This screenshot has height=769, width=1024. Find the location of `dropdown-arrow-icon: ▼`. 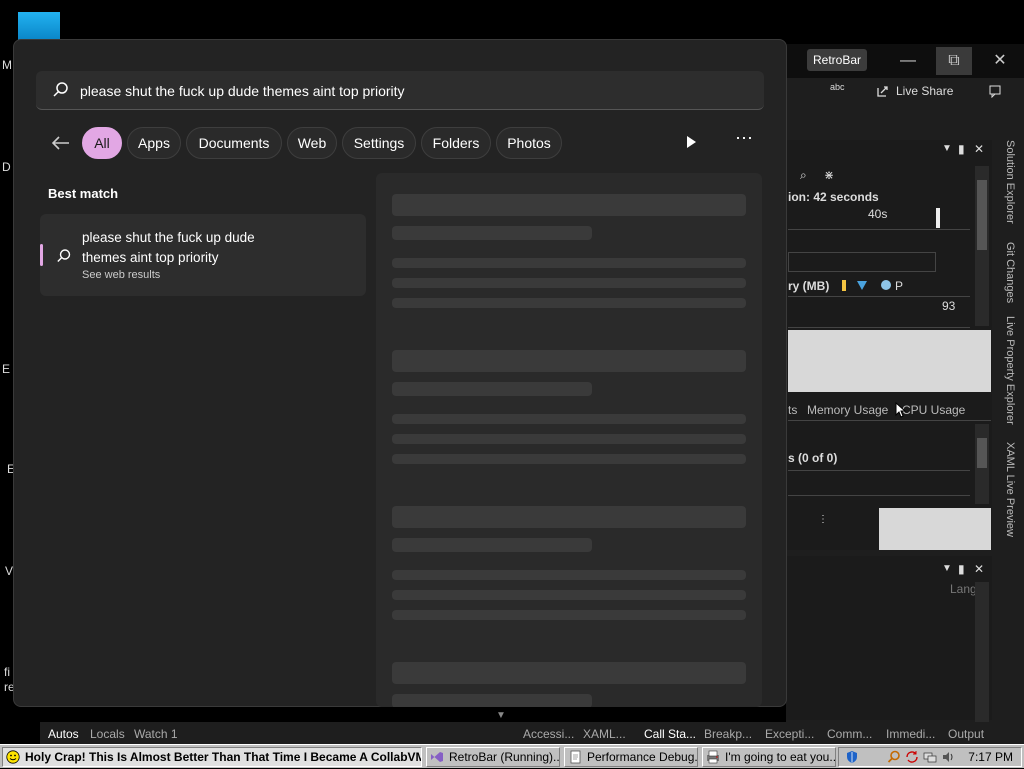

dropdown-arrow-icon: ▼ is located at coordinates (501, 715).